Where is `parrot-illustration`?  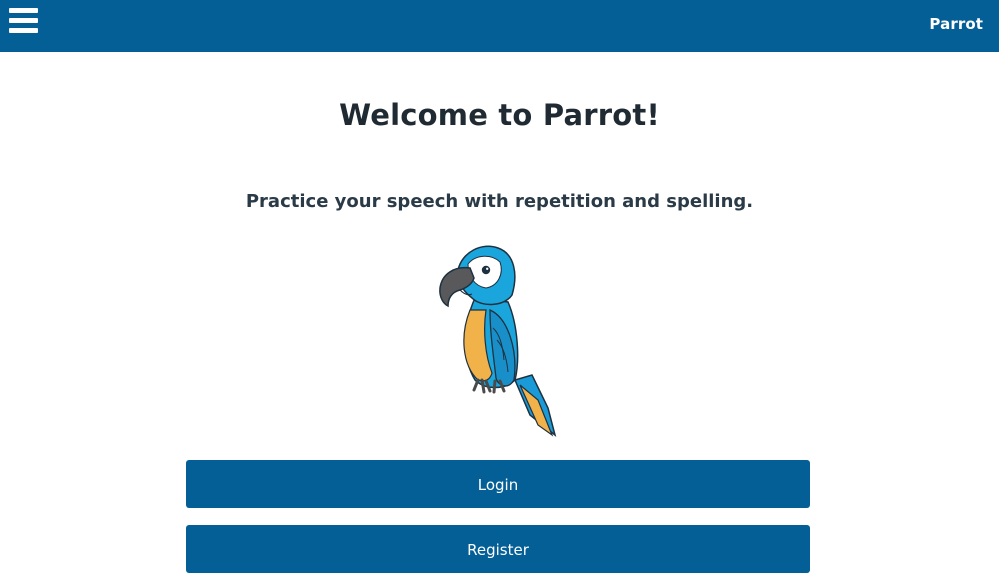
parrot-illustration is located at coordinates (498, 341).